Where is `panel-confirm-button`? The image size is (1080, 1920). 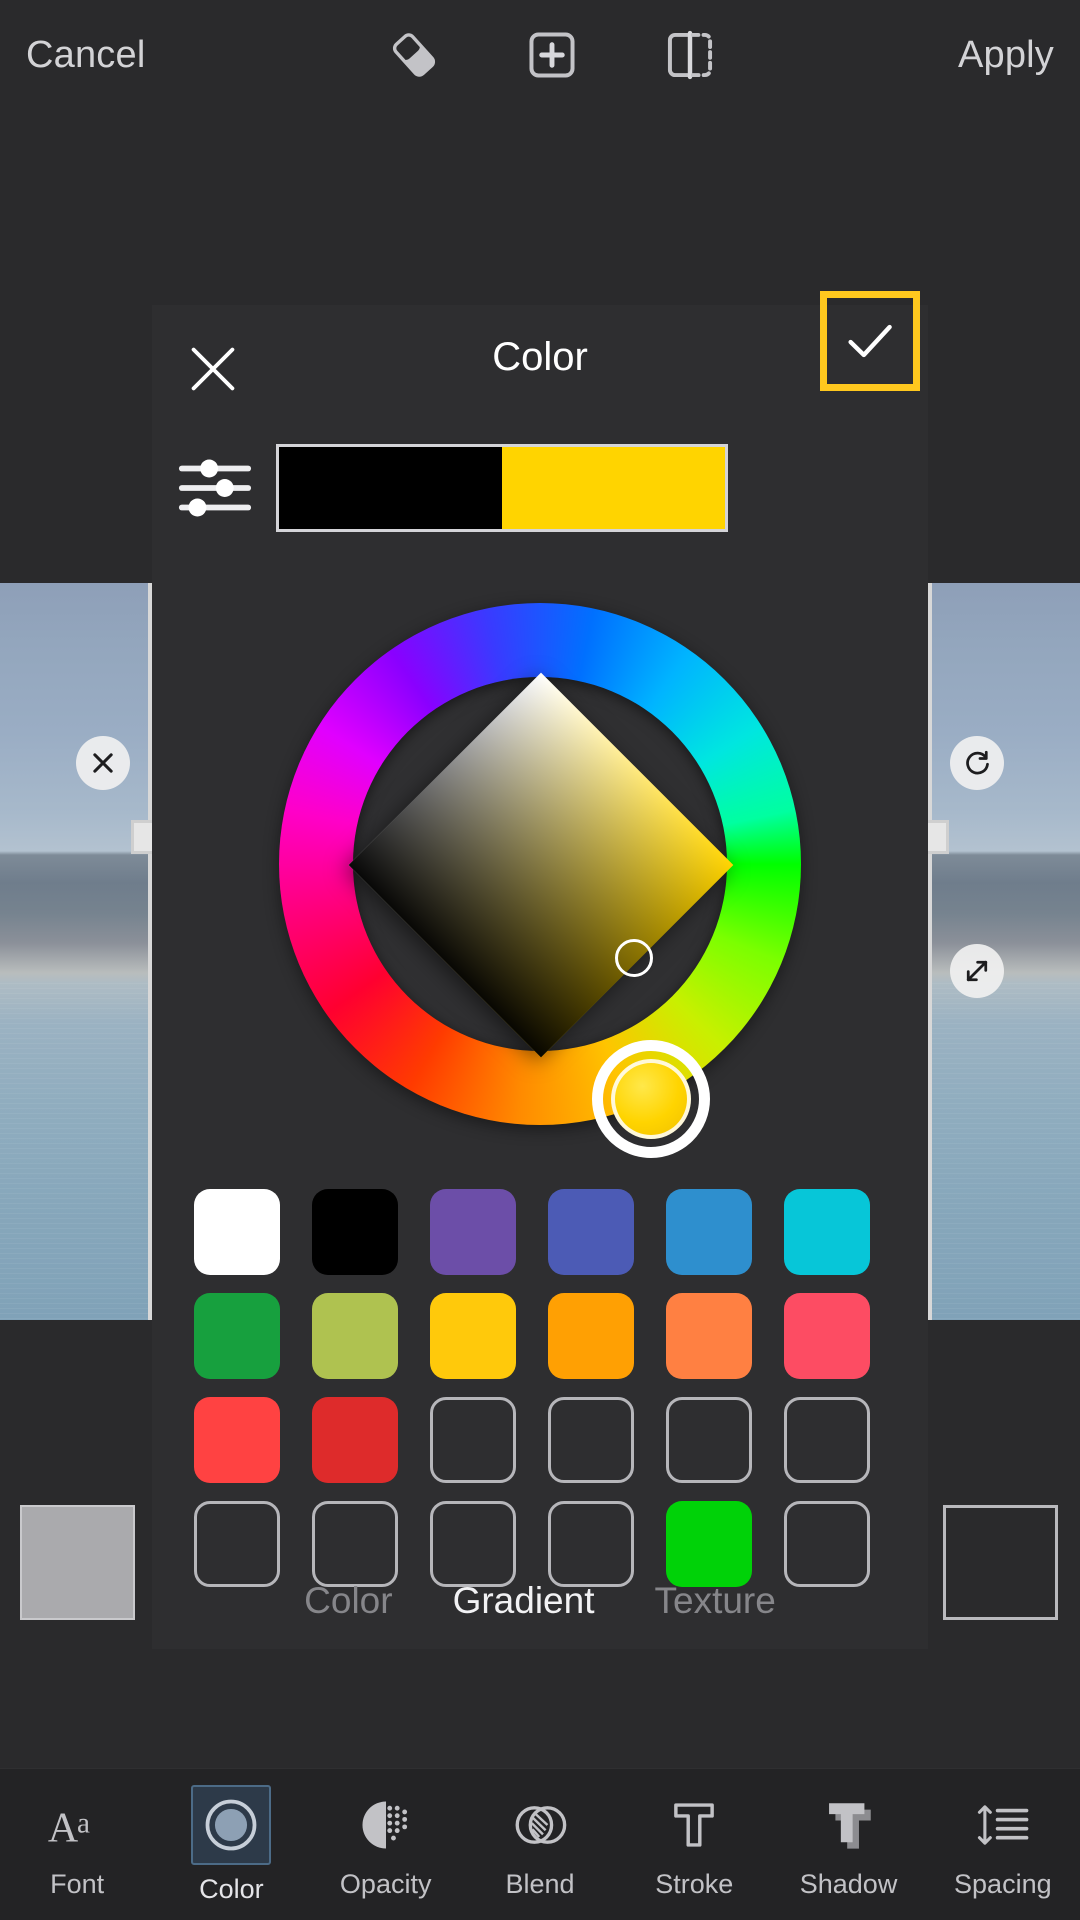 panel-confirm-button is located at coordinates (870, 341).